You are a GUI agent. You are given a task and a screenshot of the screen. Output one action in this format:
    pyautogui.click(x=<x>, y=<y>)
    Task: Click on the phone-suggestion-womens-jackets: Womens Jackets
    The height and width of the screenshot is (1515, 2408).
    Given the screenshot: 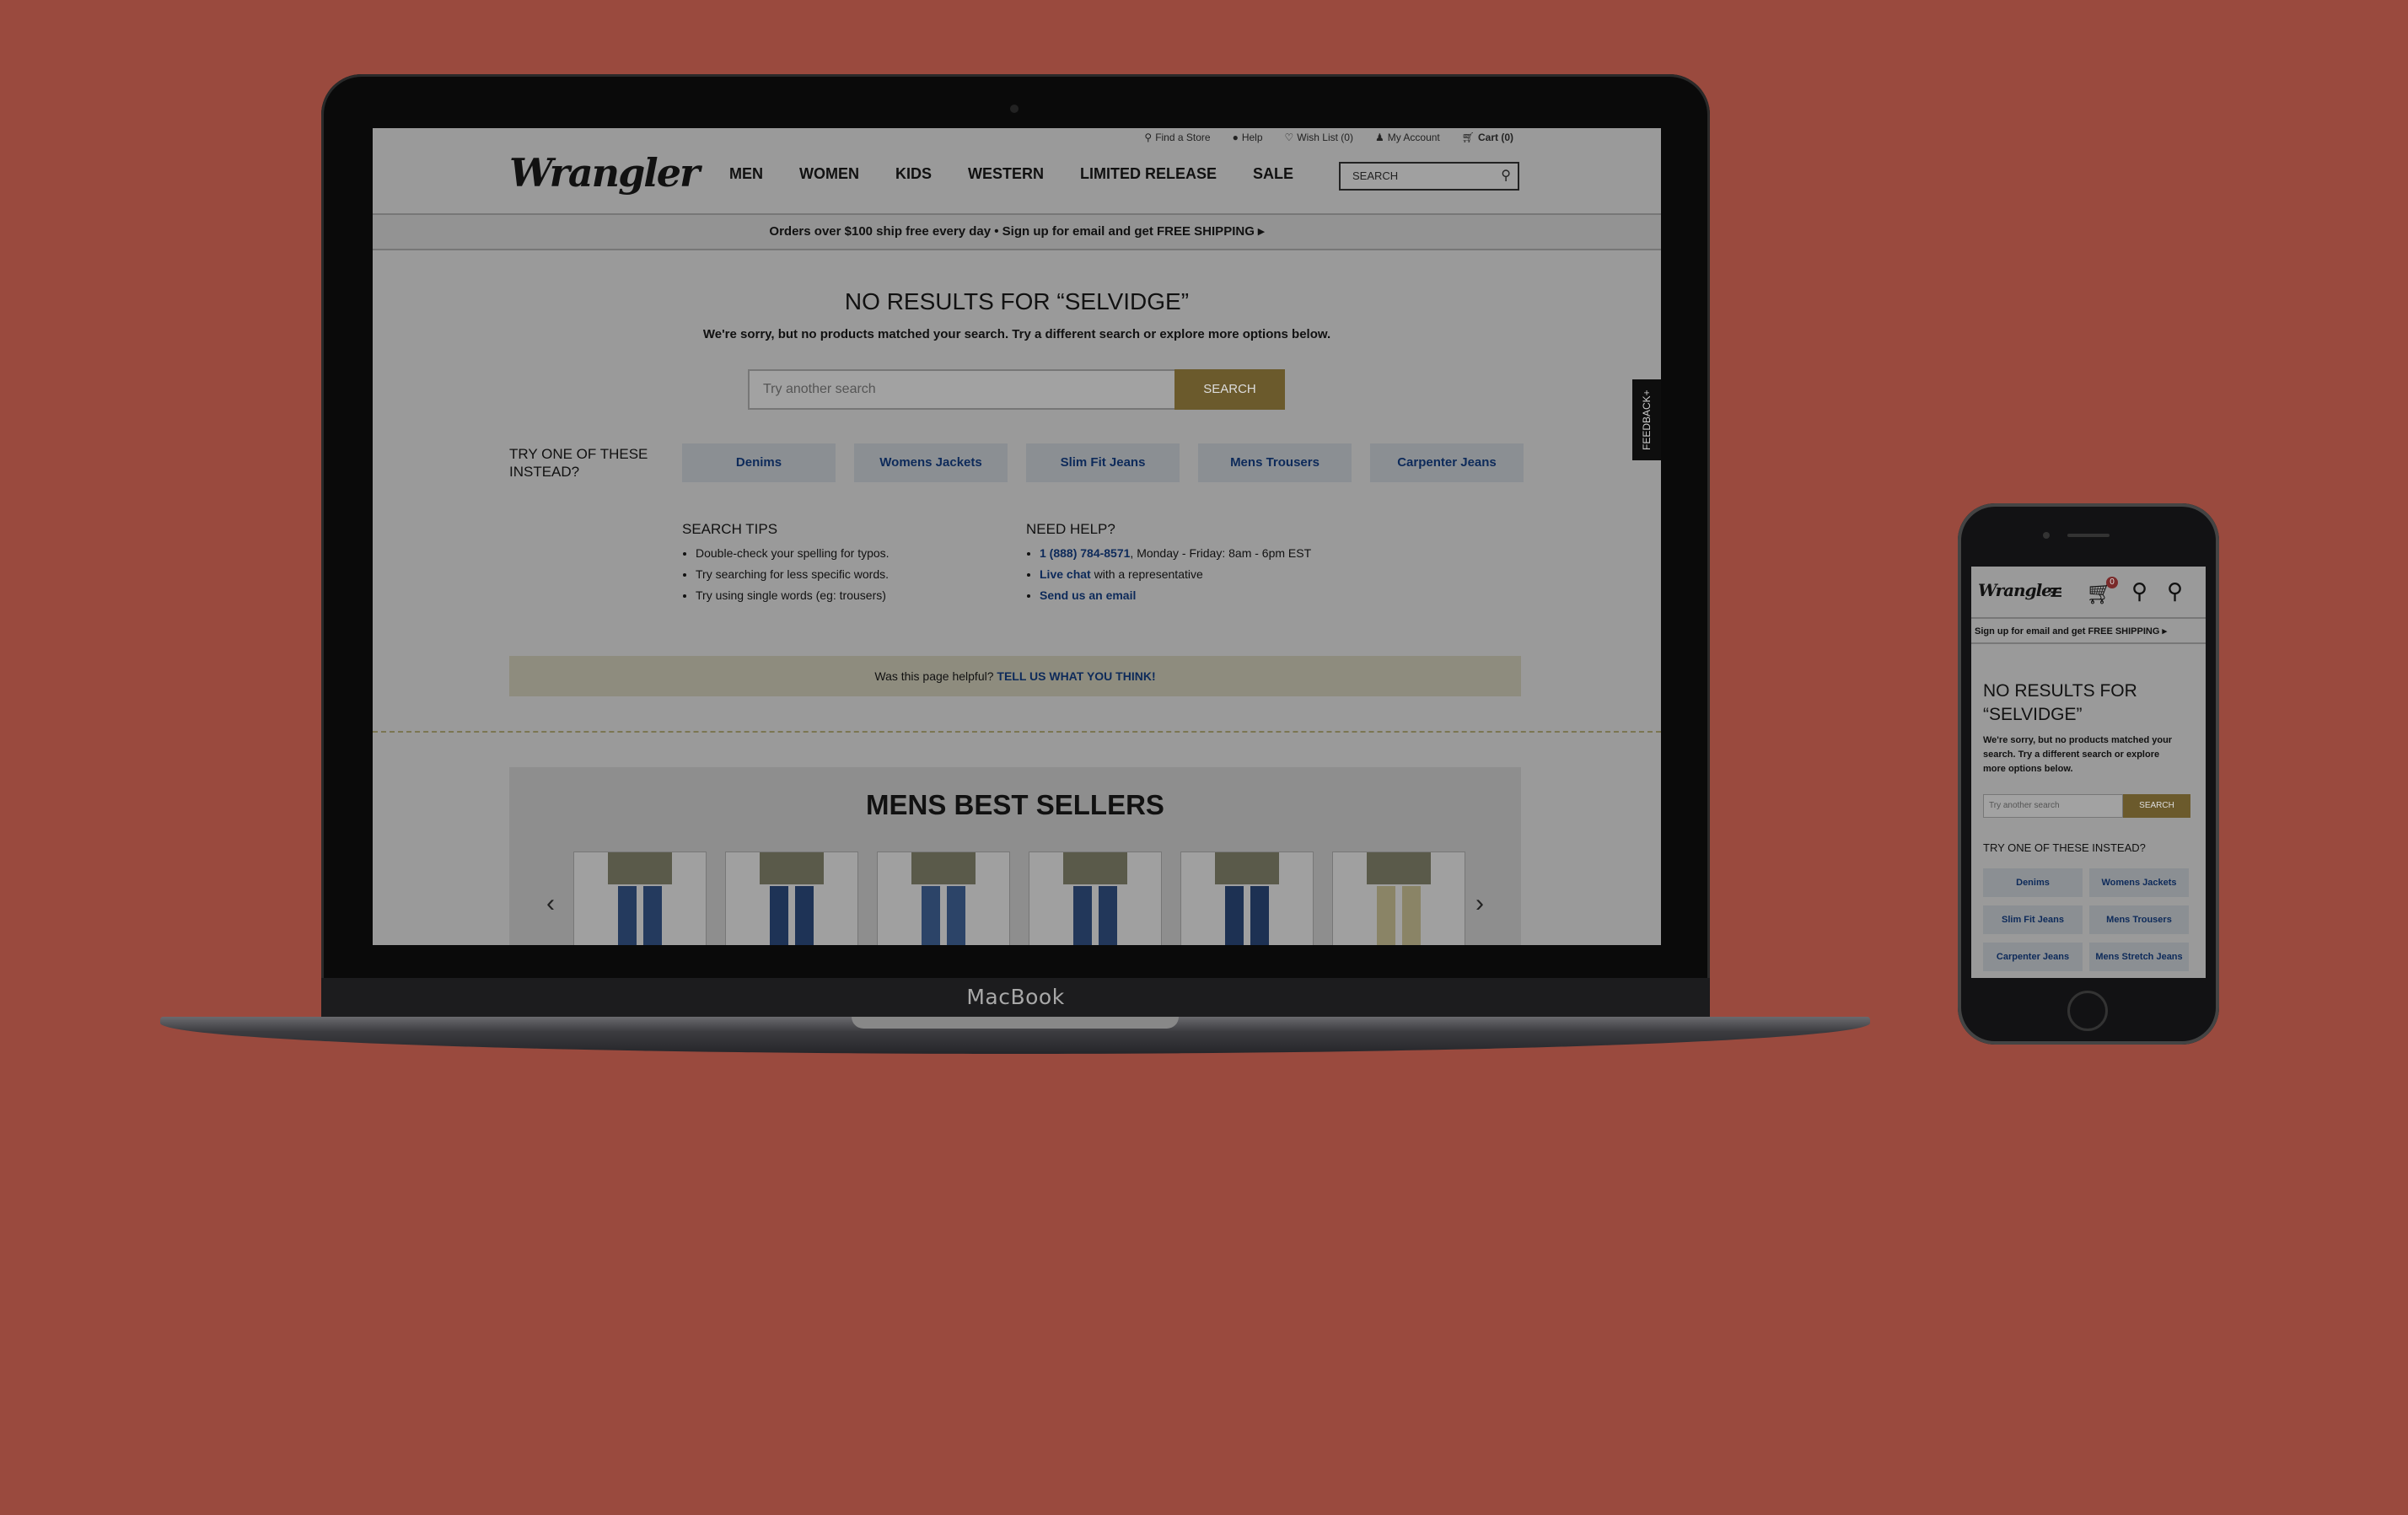 What is the action you would take?
    pyautogui.click(x=2139, y=882)
    